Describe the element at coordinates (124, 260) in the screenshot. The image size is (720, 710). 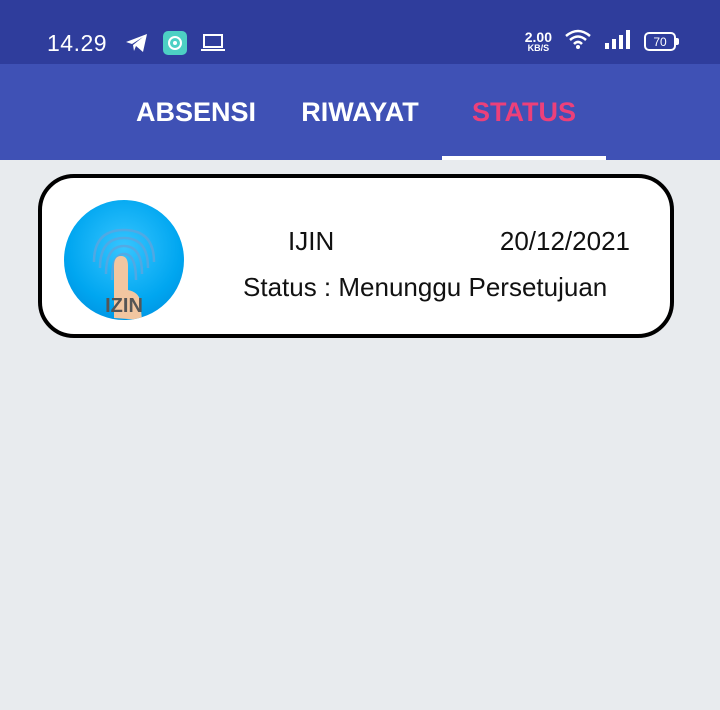
I see `fingerprint-icon: IZIN` at that location.